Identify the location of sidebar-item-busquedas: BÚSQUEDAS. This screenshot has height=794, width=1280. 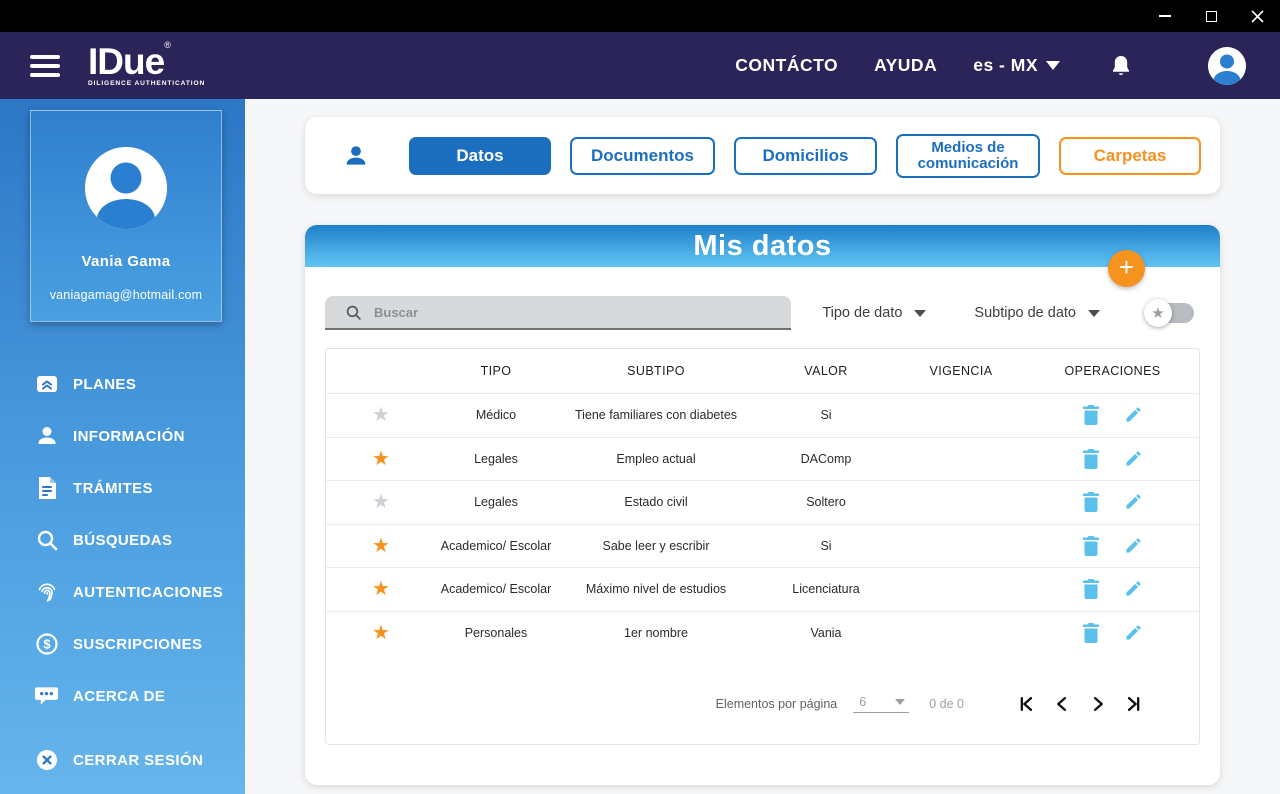
(122, 540).